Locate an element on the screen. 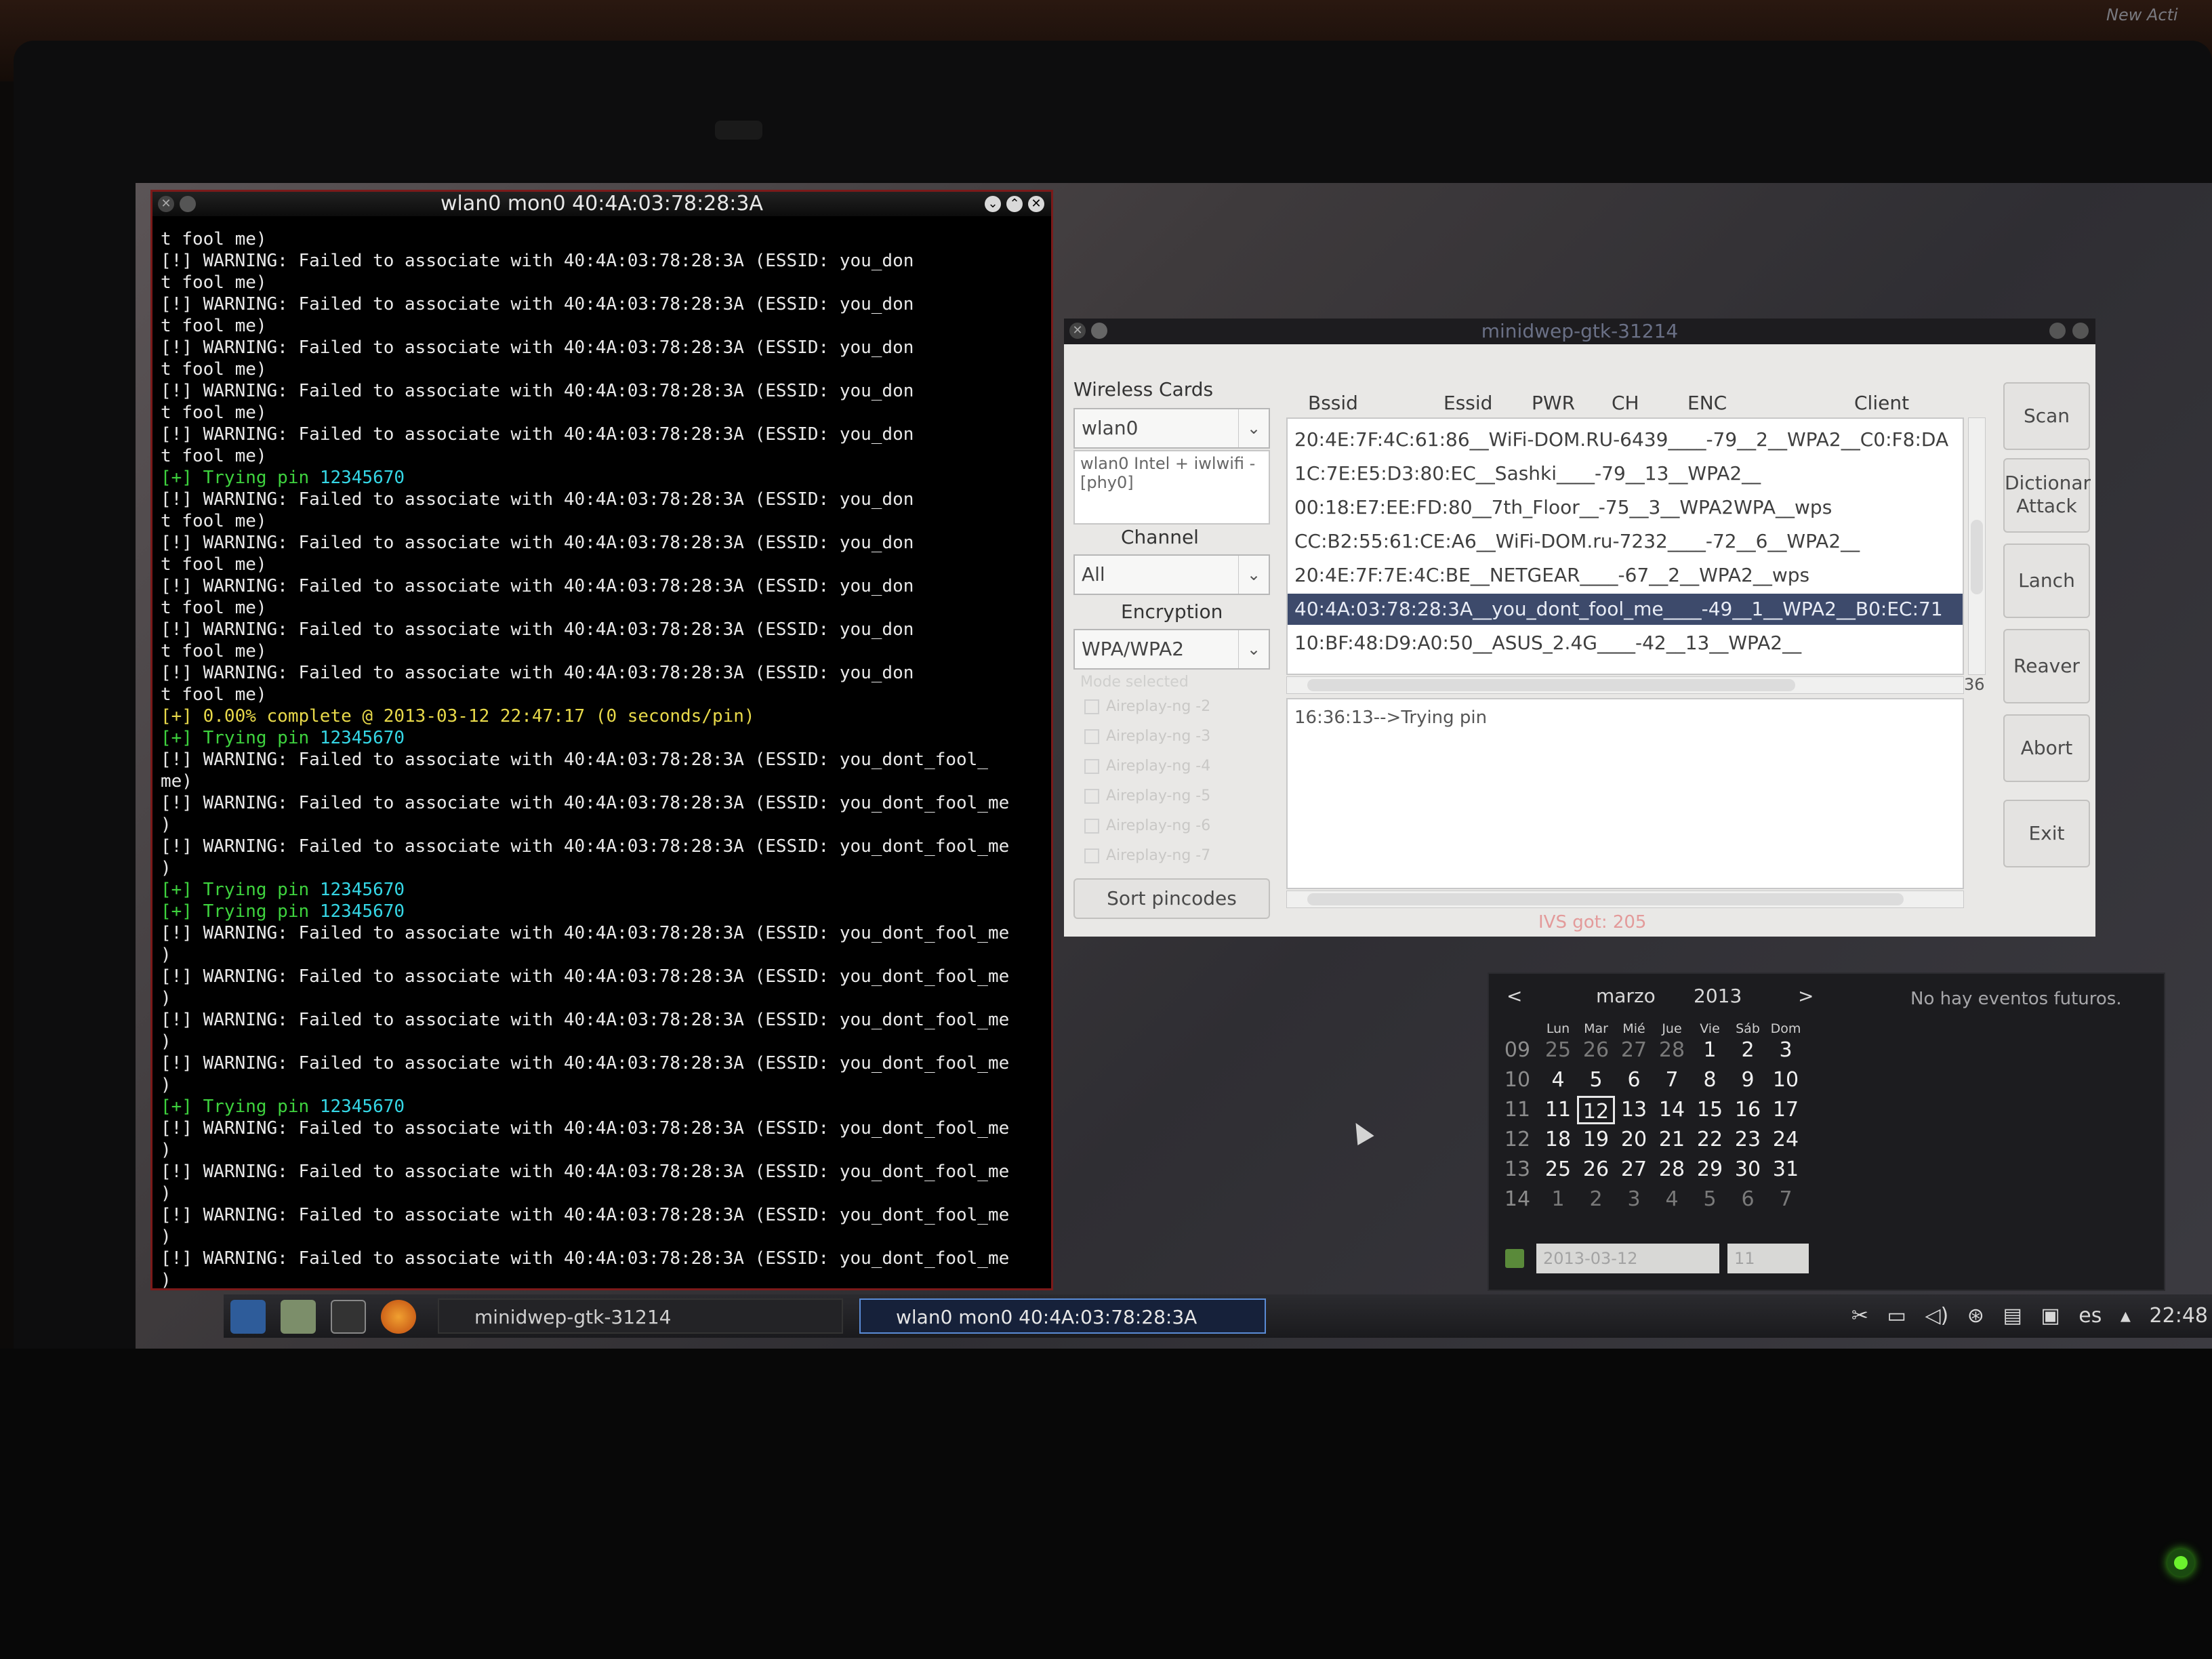 Image resolution: width=2212 pixels, height=1659 pixels. minimize-icon: ⌄ is located at coordinates (993, 204).